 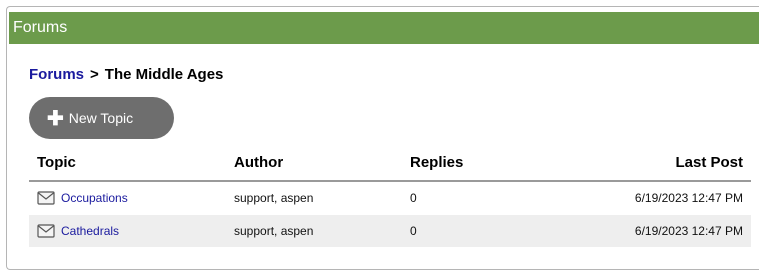 What do you see at coordinates (55, 119) in the screenshot?
I see `plus-icon: ✚` at bounding box center [55, 119].